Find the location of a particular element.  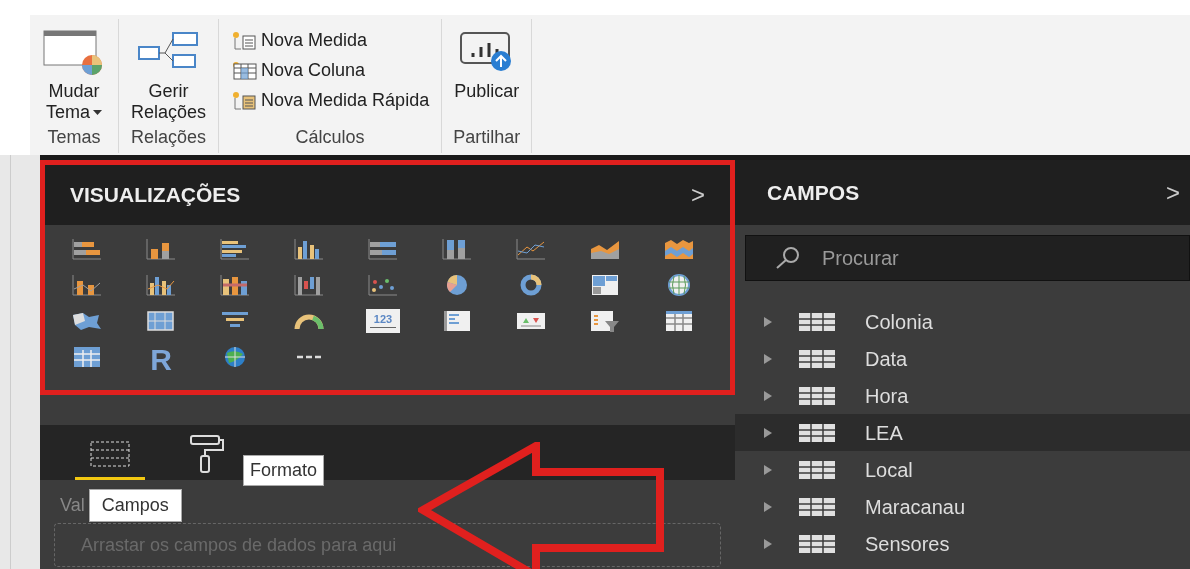

field-table-item: Sensores is located at coordinates (962, 543).